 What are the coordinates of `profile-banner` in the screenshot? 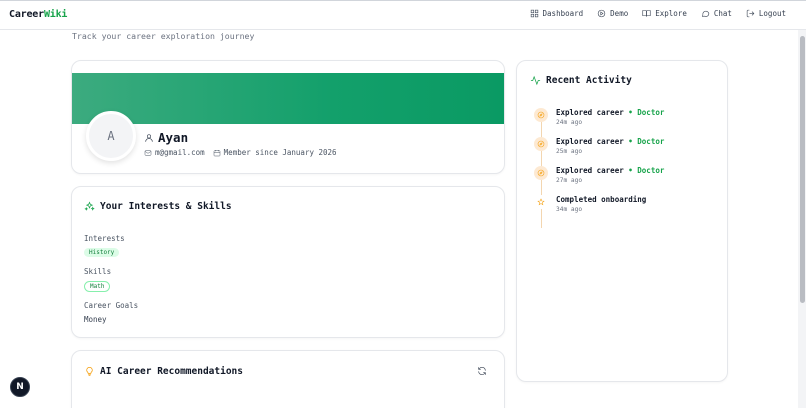 It's located at (288, 98).